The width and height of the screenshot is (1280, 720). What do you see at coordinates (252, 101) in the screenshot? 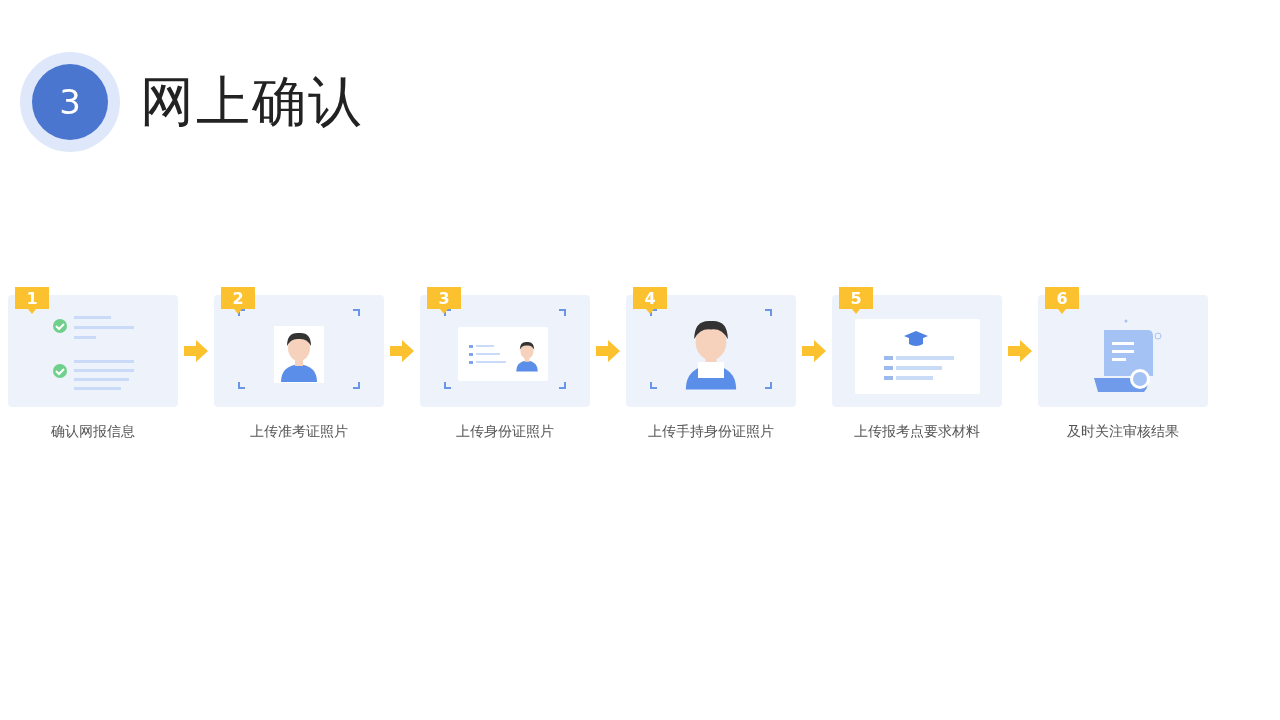
I see `section-title: 网上确认` at bounding box center [252, 101].